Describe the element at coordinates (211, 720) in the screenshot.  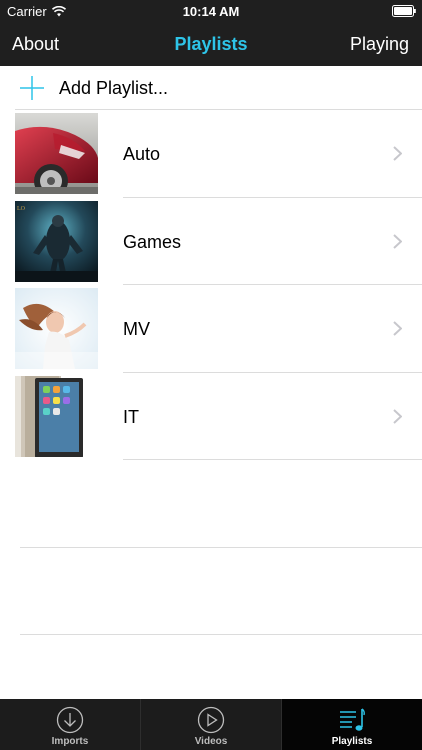
I see `play-circle-icon` at that location.